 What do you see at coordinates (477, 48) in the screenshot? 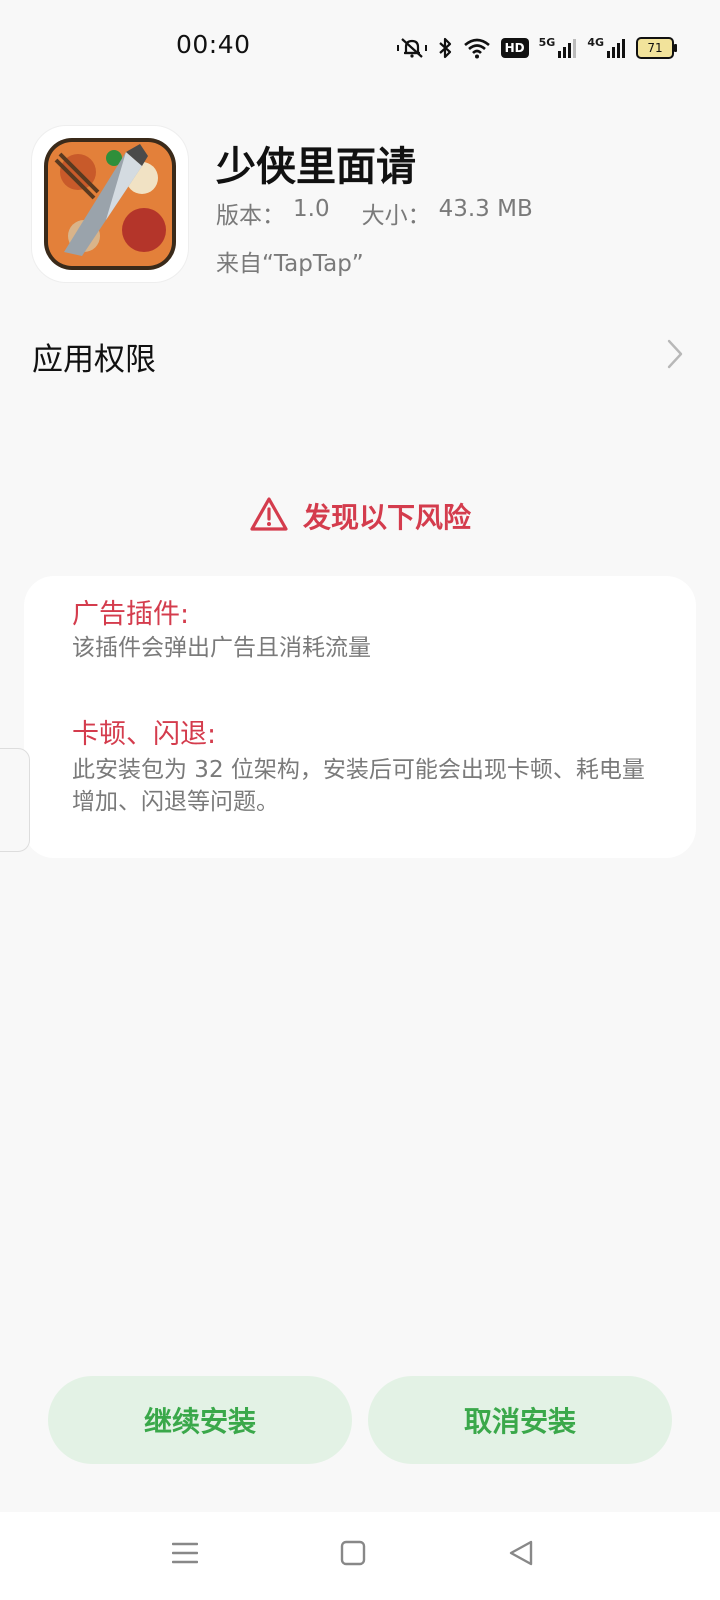
I see `wifi-icon` at bounding box center [477, 48].